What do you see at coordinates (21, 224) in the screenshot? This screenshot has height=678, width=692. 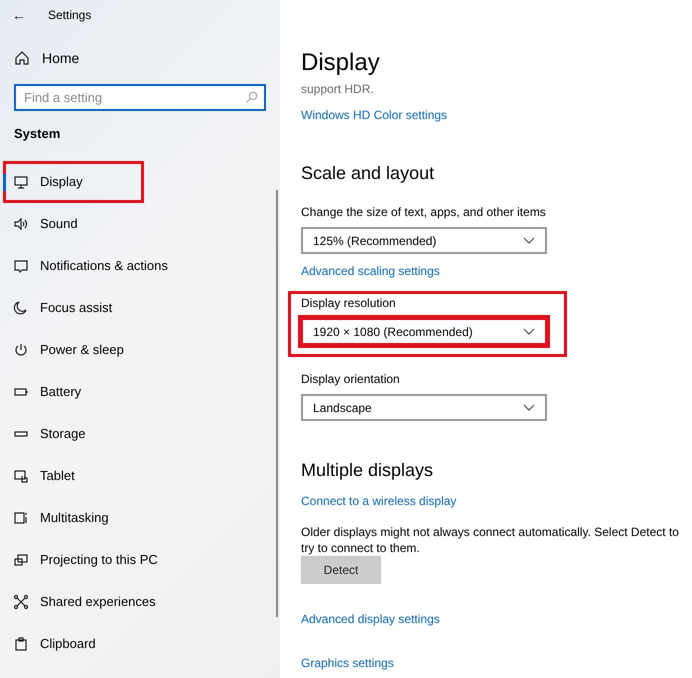 I see `speaker-icon` at bounding box center [21, 224].